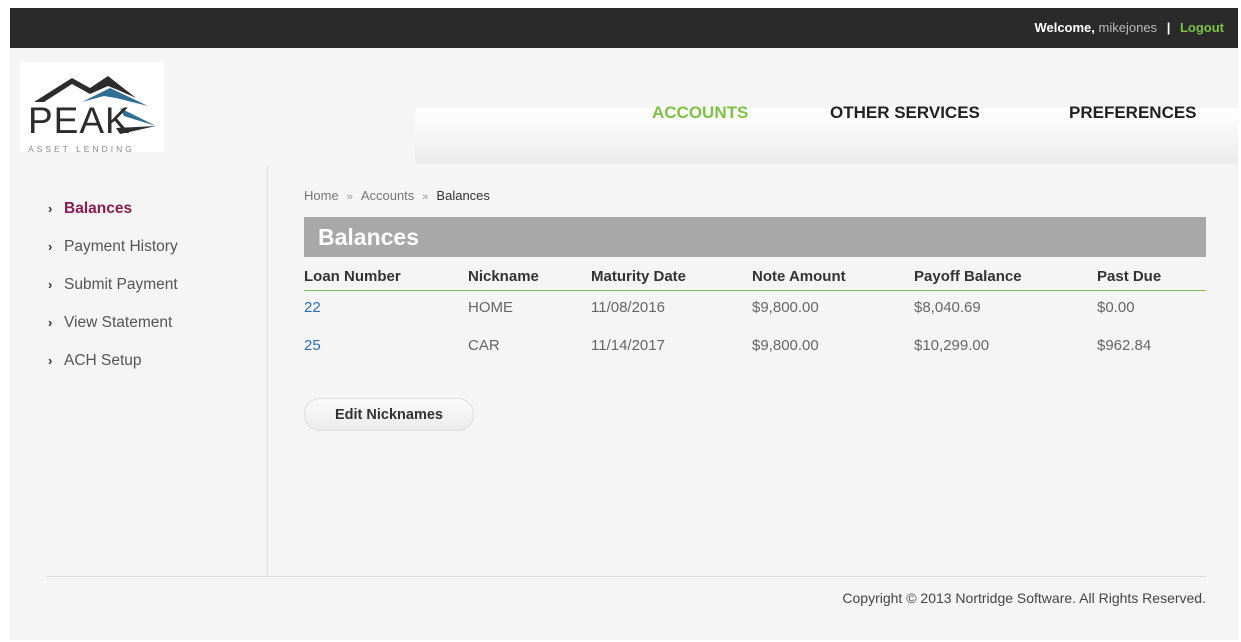 This screenshot has height=642, width=1241. What do you see at coordinates (947, 307) in the screenshot?
I see `table-cell: $8,040.69` at bounding box center [947, 307].